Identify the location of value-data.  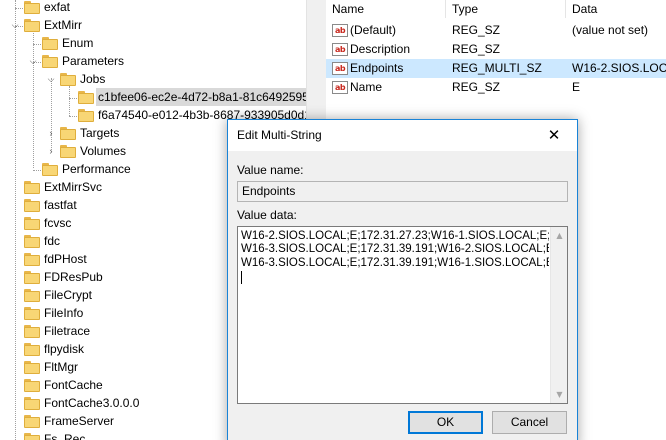
(619, 49).